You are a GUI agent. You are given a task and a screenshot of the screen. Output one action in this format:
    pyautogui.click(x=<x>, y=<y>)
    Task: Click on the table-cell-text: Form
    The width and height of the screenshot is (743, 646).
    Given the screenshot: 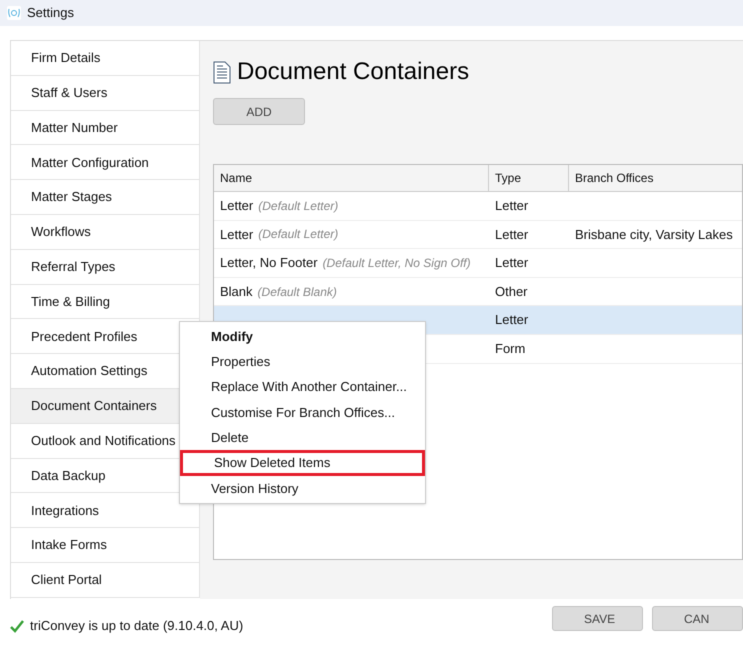 What is the action you would take?
    pyautogui.click(x=510, y=349)
    